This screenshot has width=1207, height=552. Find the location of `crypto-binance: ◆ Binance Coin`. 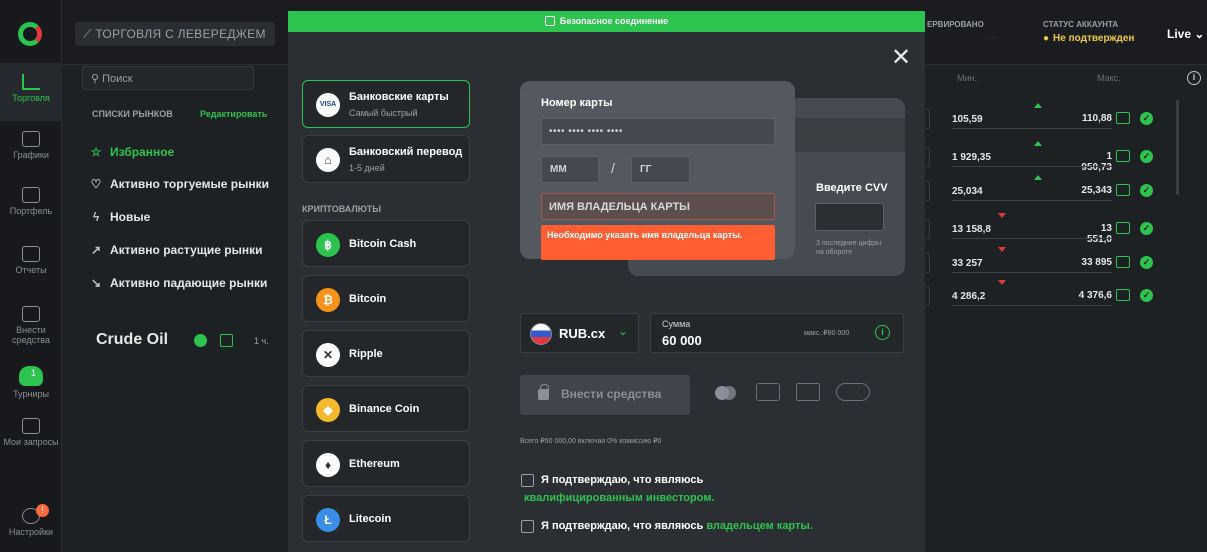

crypto-binance: ◆ Binance Coin is located at coordinates (386, 408).